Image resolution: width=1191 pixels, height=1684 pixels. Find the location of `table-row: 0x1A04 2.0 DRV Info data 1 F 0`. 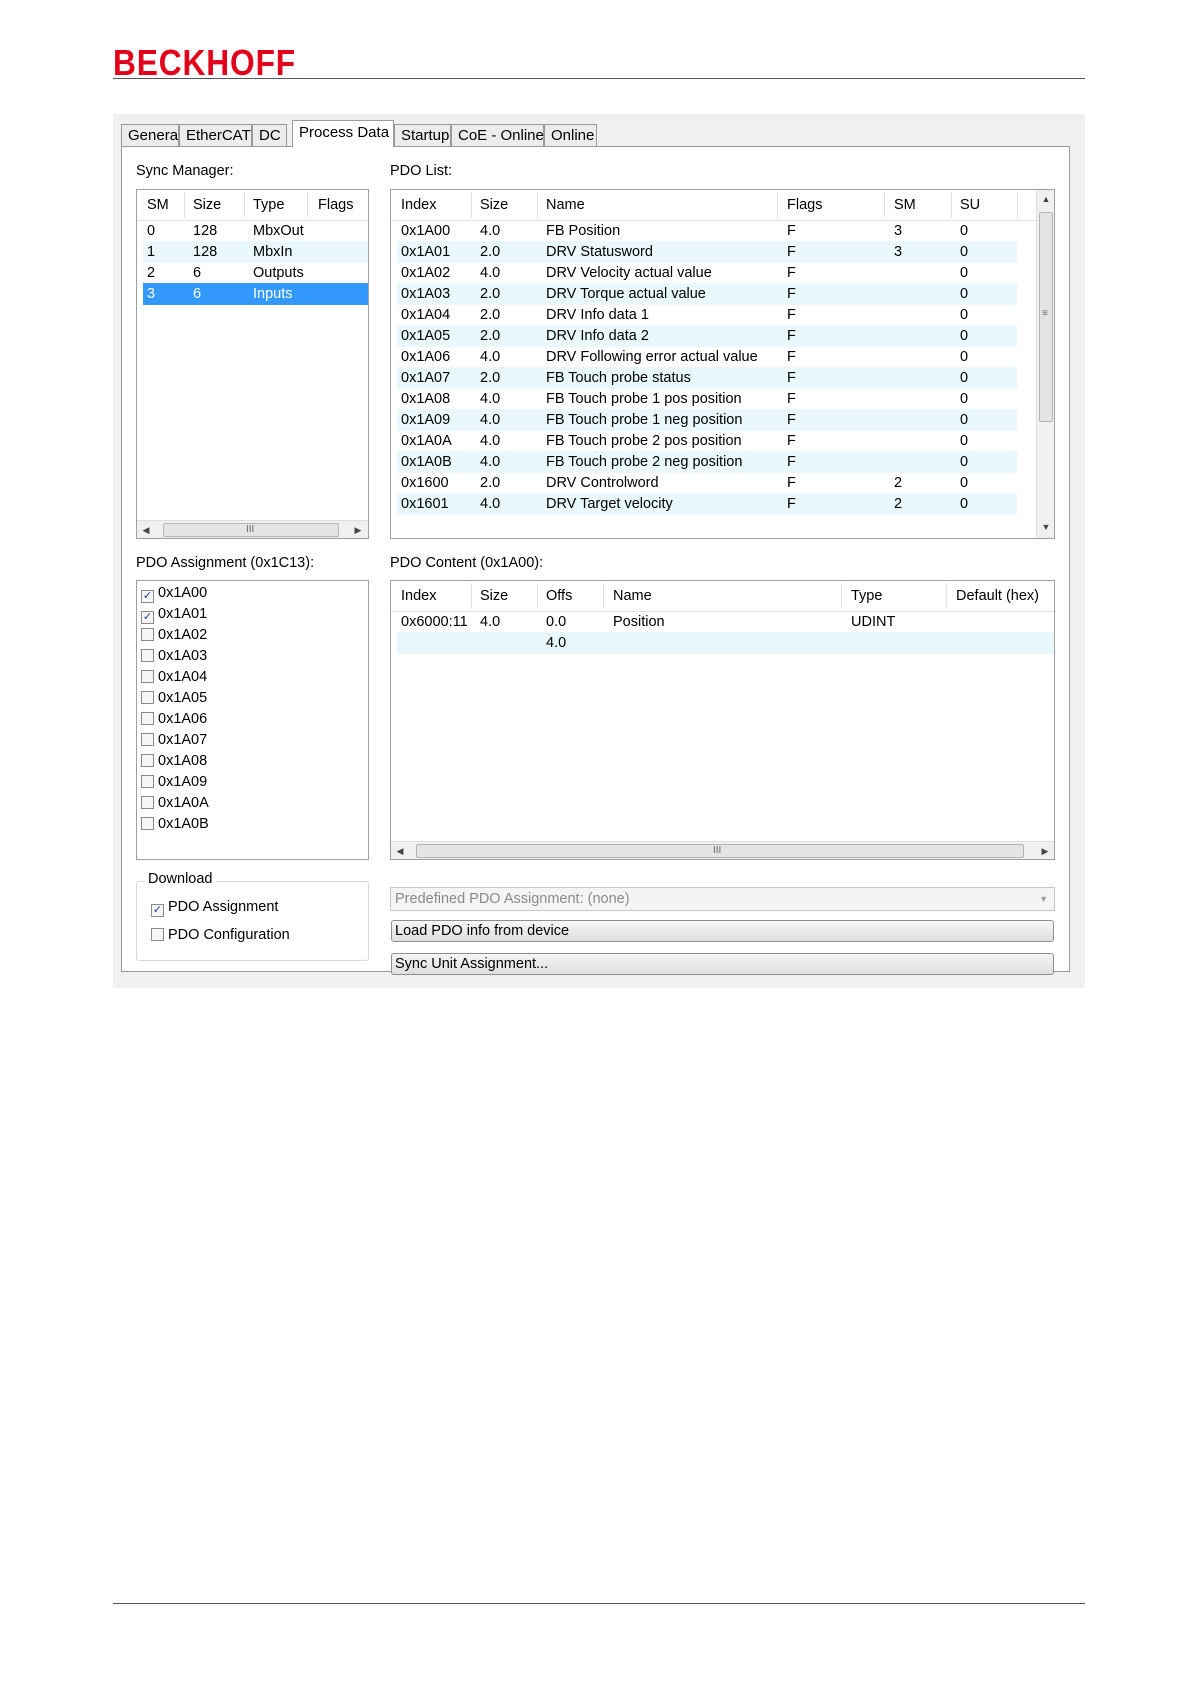

table-row: 0x1A04 2.0 DRV Info data 1 F 0 is located at coordinates (707, 315).